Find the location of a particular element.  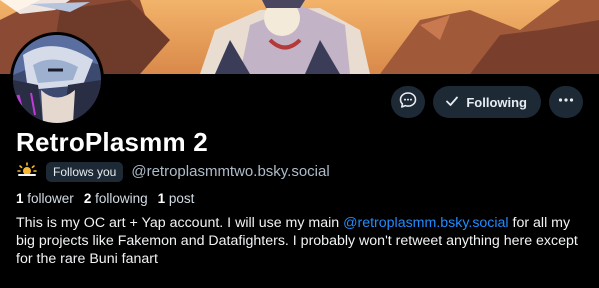

following-label: Following is located at coordinates (496, 102).